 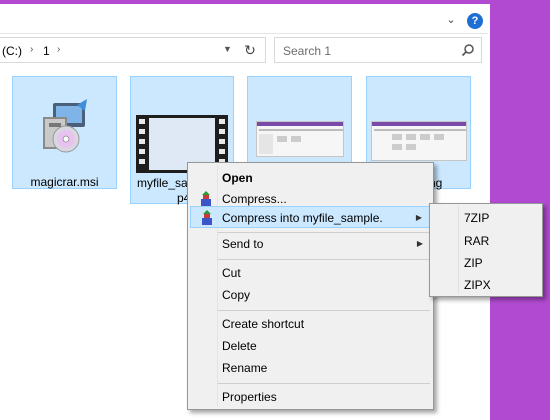 I want to click on menu-item-open: Open, so click(x=310, y=178).